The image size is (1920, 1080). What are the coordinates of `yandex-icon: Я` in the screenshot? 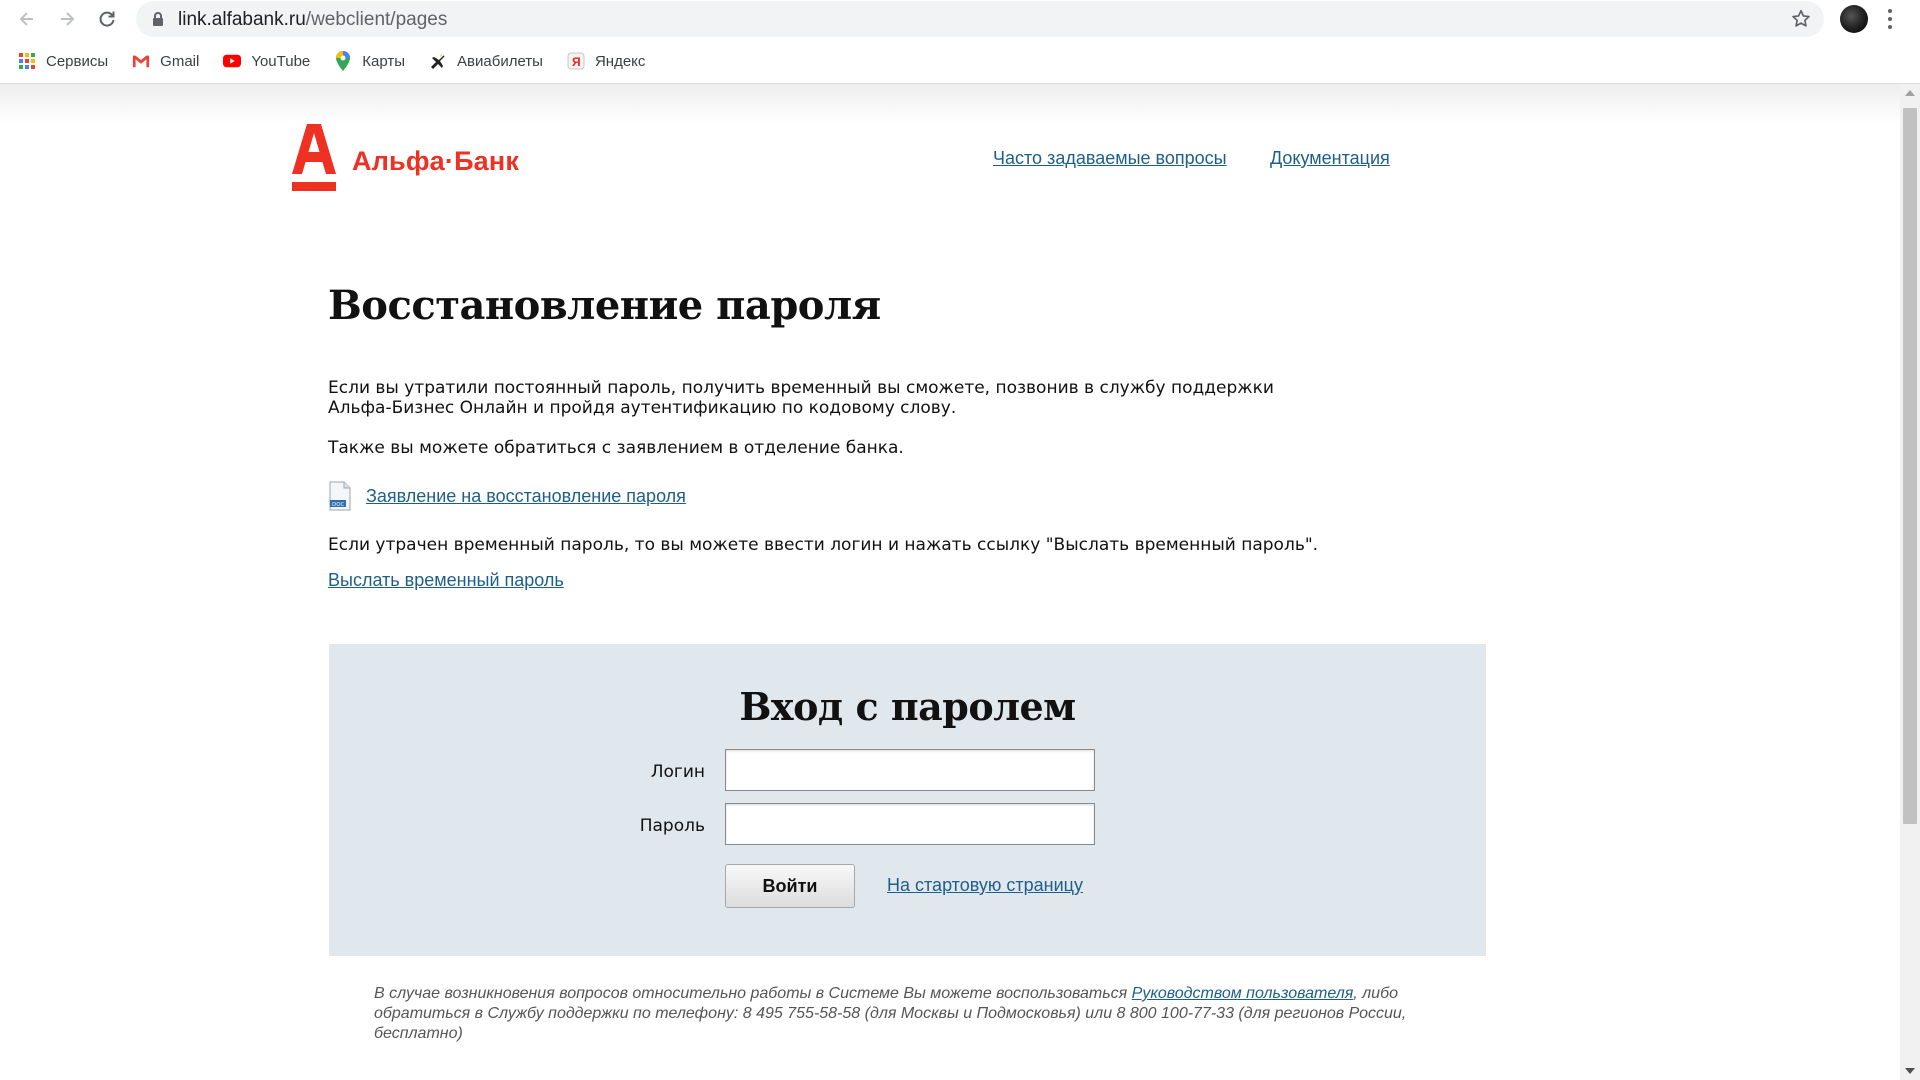 It's located at (576, 61).